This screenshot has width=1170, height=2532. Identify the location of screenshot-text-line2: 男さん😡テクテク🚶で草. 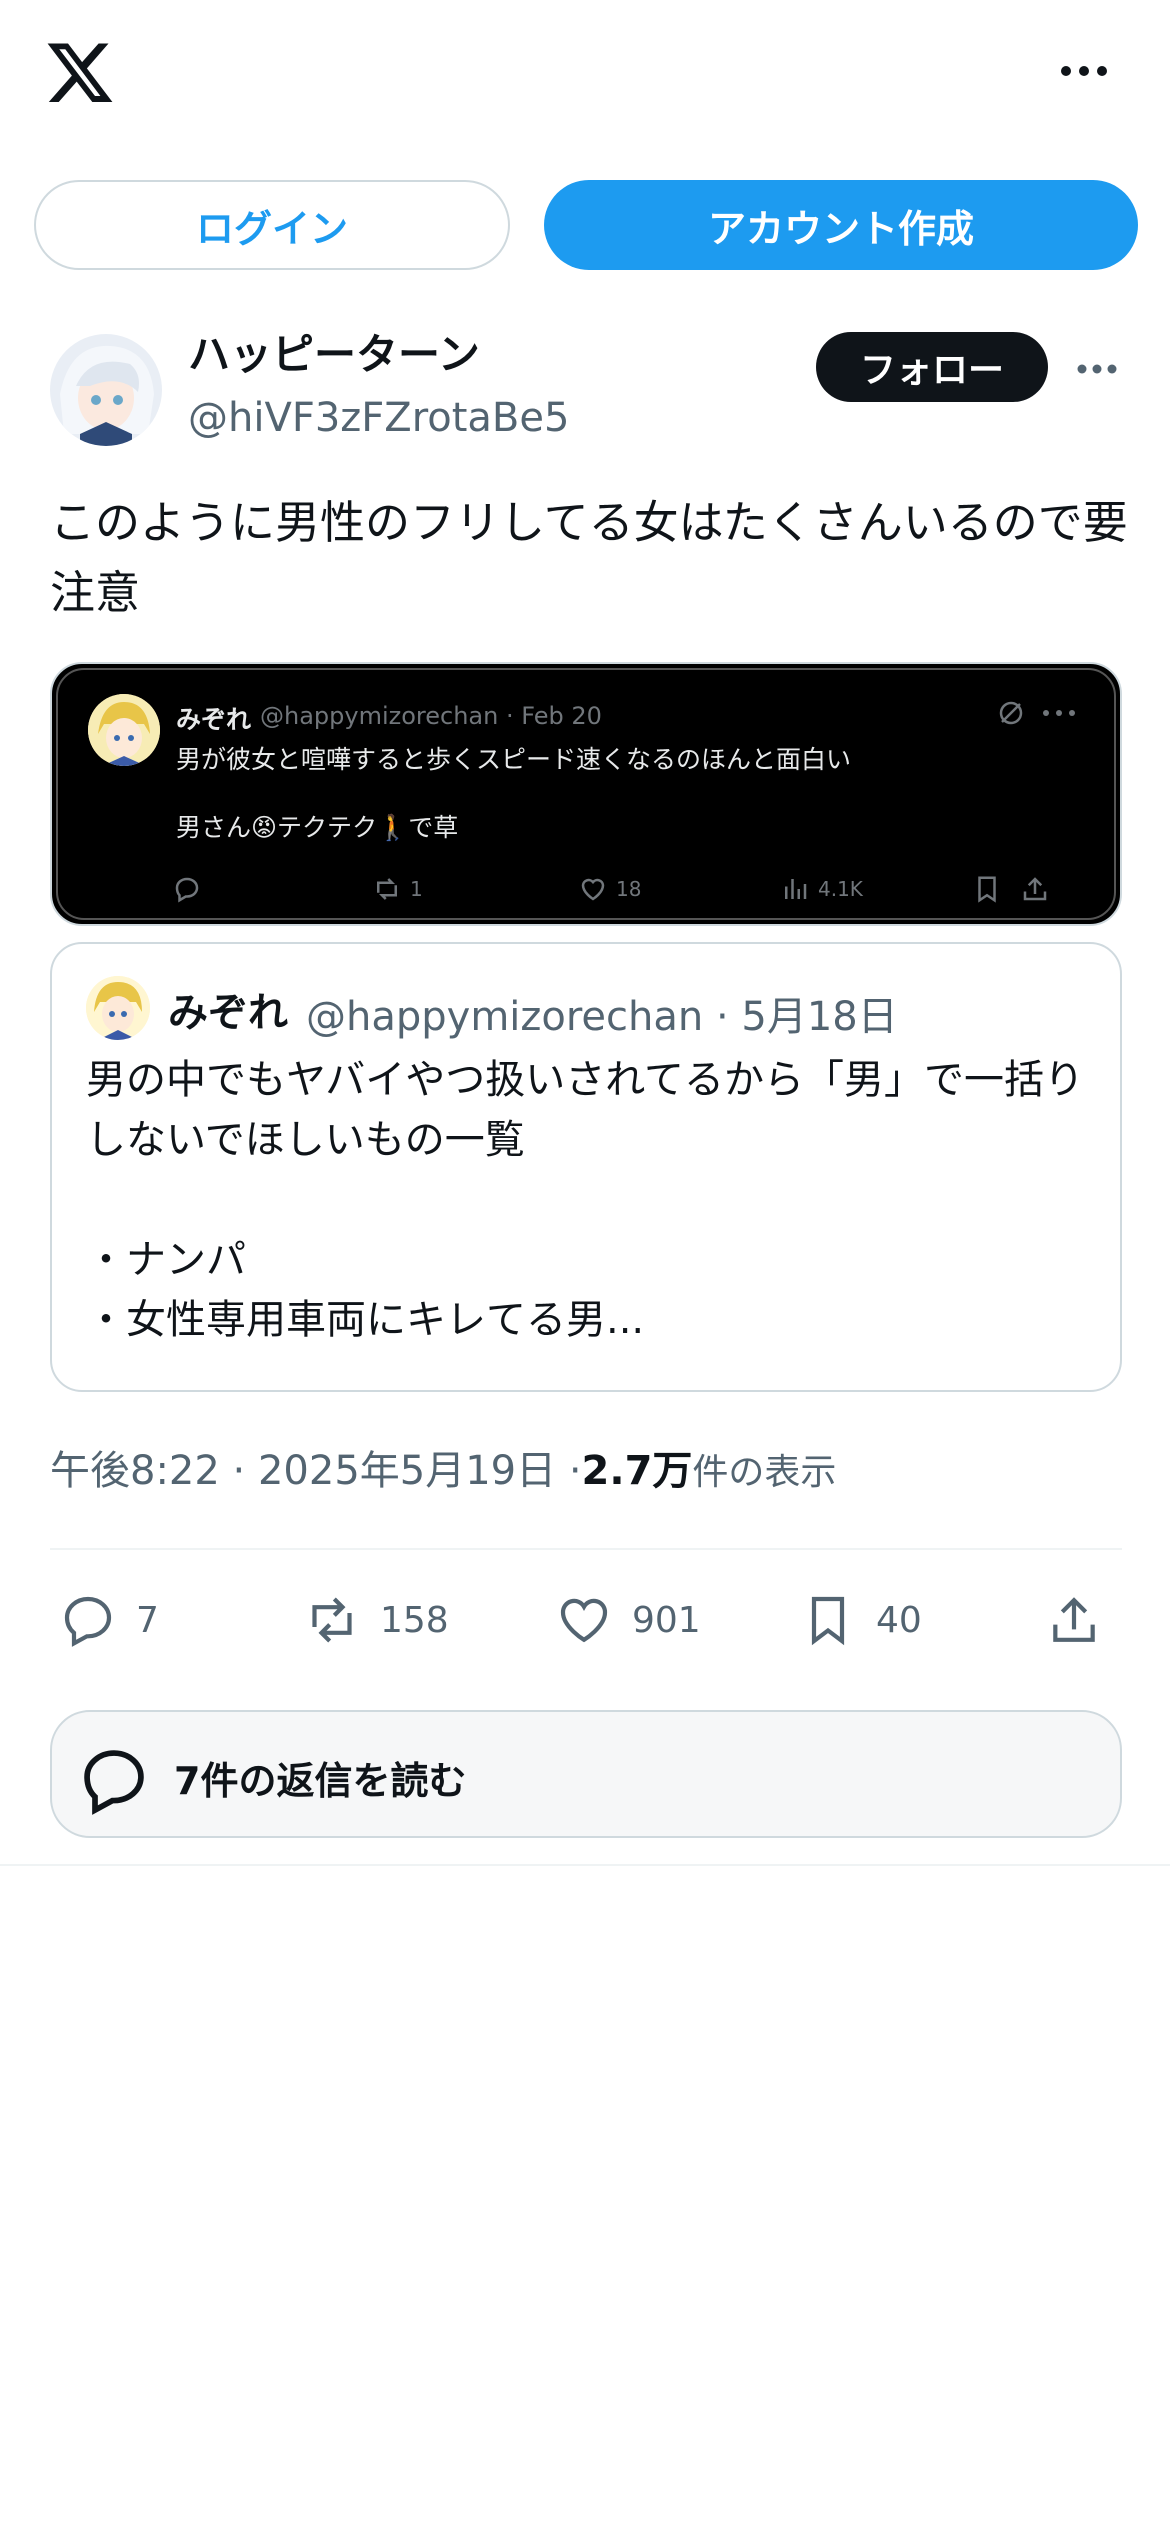
(317, 827).